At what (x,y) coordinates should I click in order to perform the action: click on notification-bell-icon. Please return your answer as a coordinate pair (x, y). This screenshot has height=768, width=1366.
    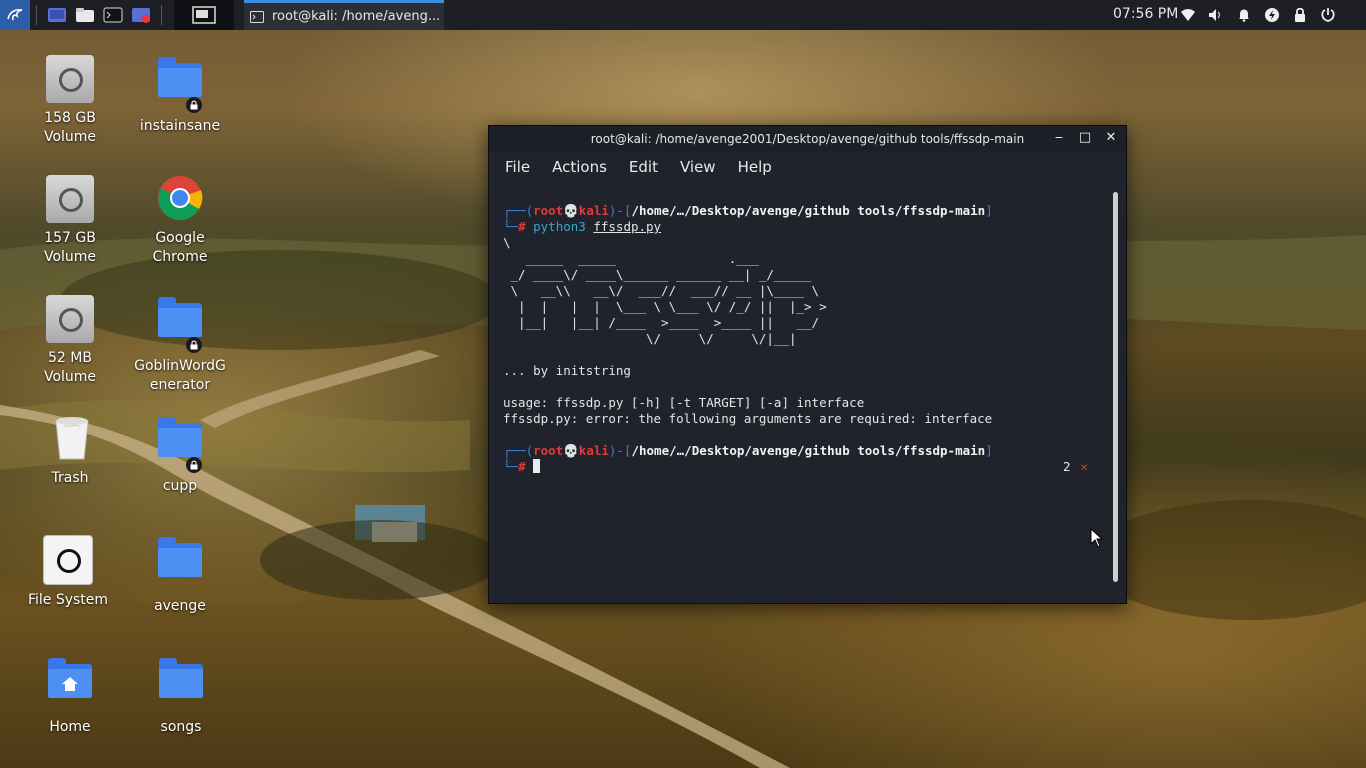
    Looking at the image, I should click on (1244, 15).